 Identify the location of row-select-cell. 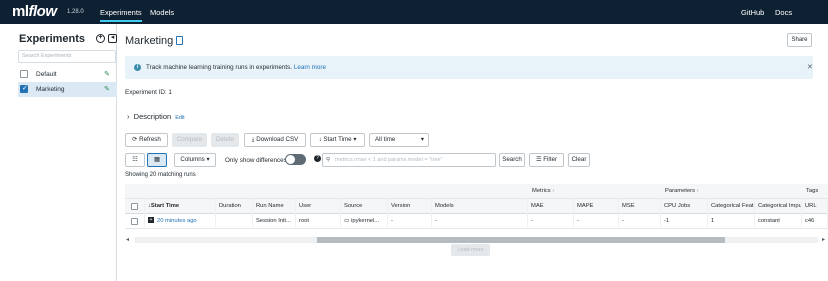
(135, 221).